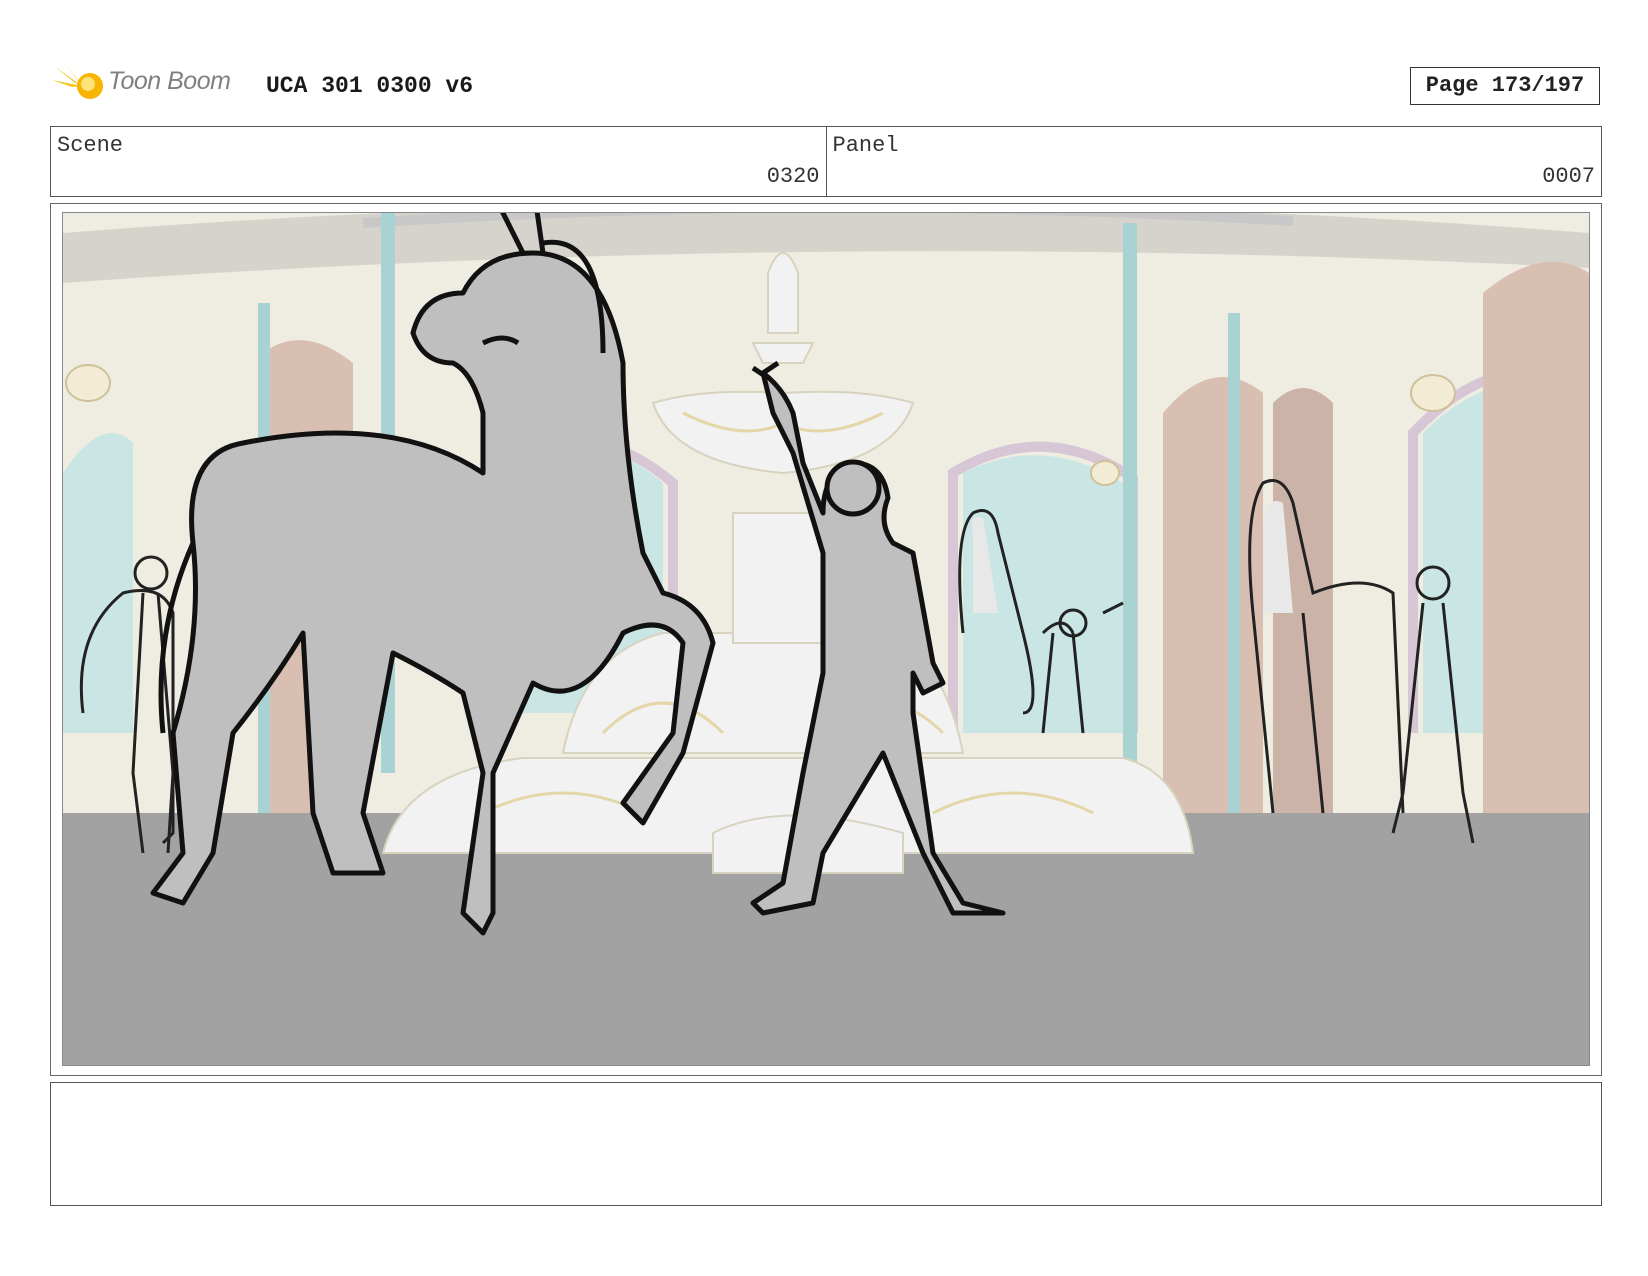 Image resolution: width=1648 pixels, height=1276 pixels. I want to click on scene-cell: Scene 0320, so click(438, 161).